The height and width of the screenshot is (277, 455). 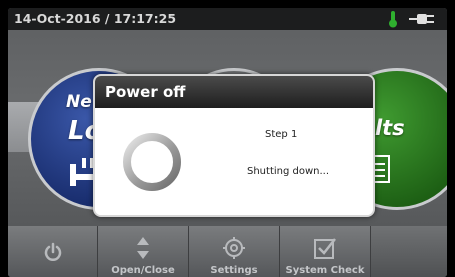 I want to click on new-load-tile-label-top: Ne, so click(x=79, y=102).